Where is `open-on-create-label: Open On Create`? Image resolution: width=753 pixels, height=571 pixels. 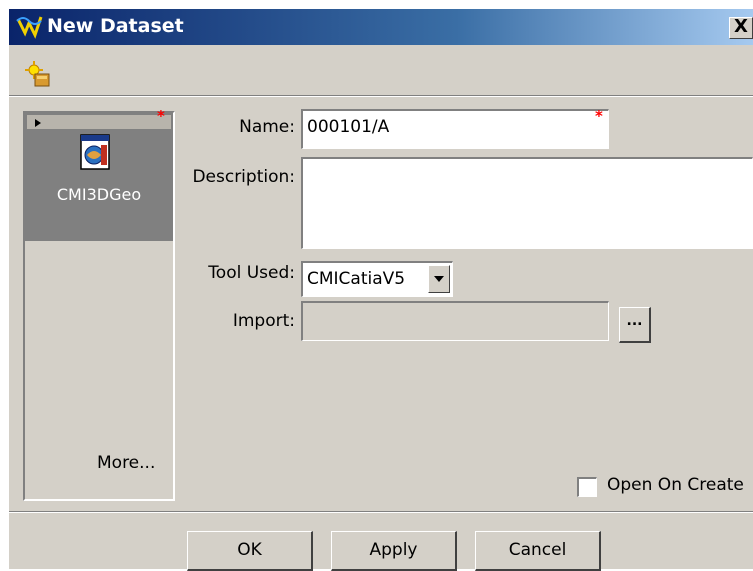
open-on-create-label: Open On Create is located at coordinates (675, 485).